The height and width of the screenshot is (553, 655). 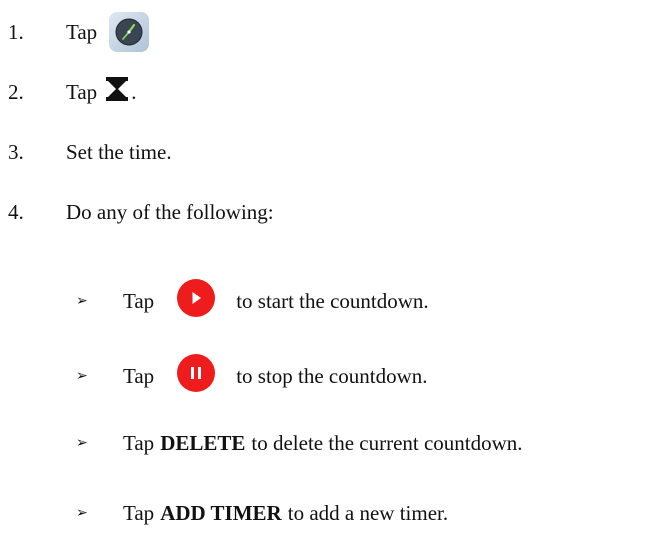 I want to click on step-text-period: ., so click(x=134, y=91).